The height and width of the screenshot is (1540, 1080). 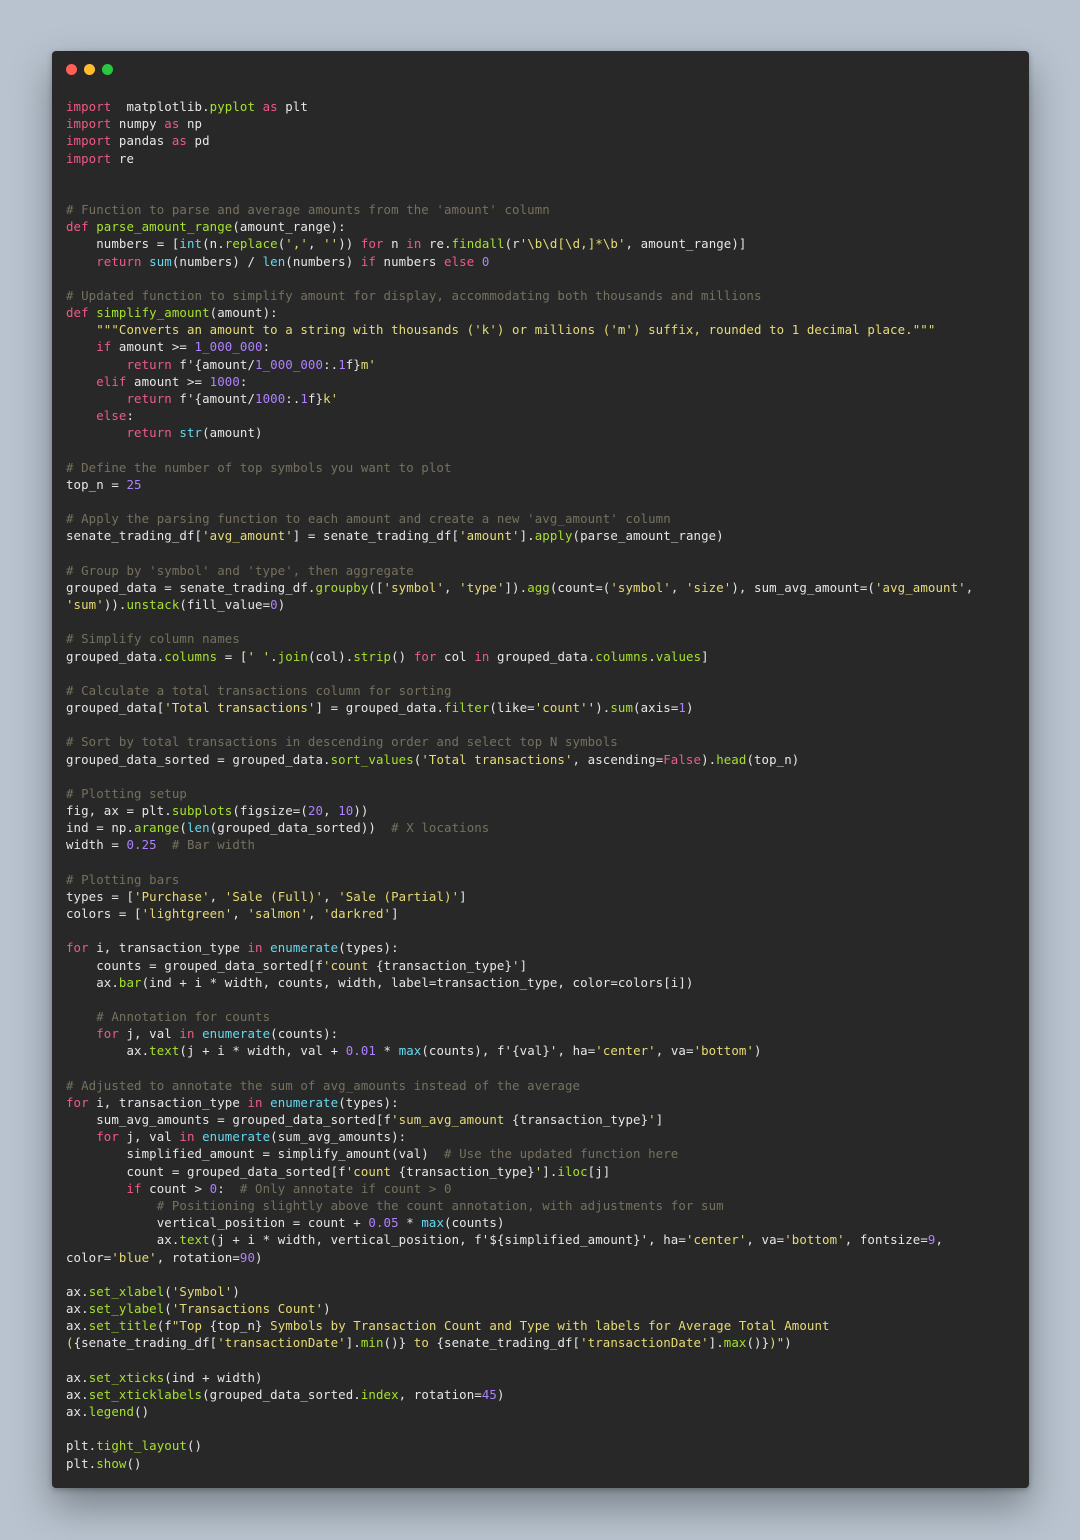 I want to click on code-line: ax.set_xlabel('Symbol'), so click(x=543, y=1291).